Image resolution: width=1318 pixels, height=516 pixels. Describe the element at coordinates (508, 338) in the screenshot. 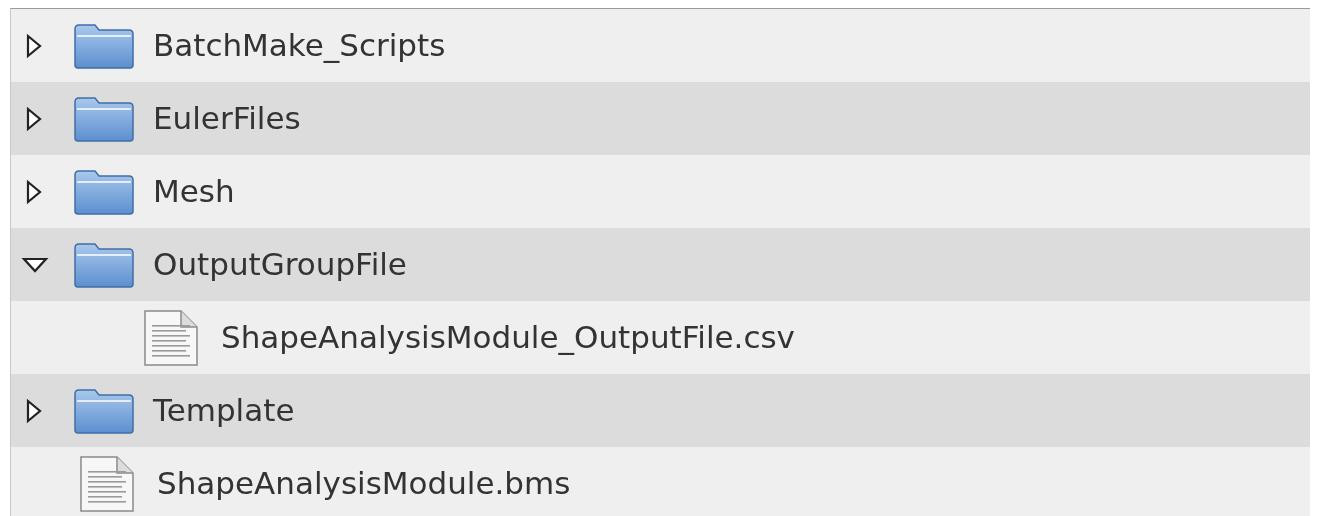

I see `file-name: ShapeAnalysisModule_OutputFile.csv` at that location.